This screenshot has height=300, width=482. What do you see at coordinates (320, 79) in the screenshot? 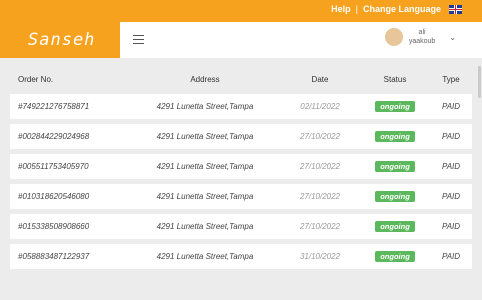
I see `header-date: Date` at bounding box center [320, 79].